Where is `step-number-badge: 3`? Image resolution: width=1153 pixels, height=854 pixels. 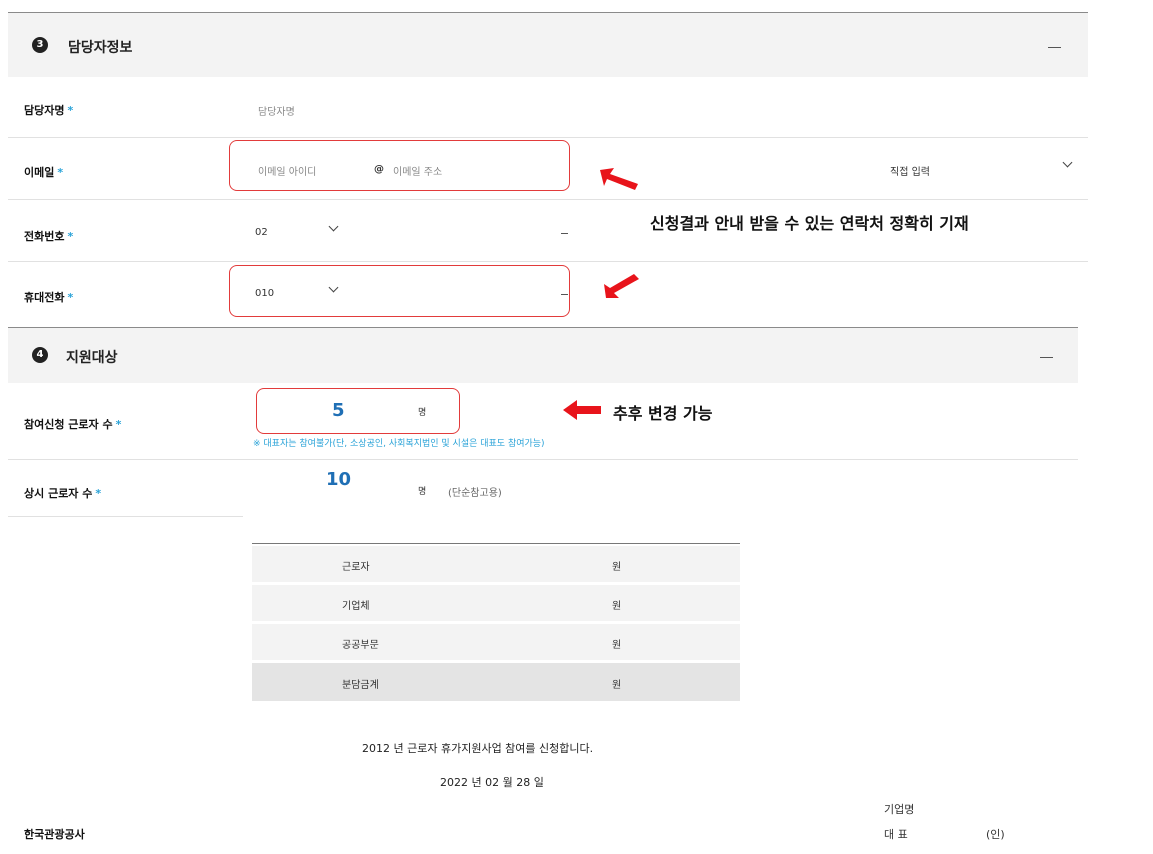
step-number-badge: 3 is located at coordinates (40, 45).